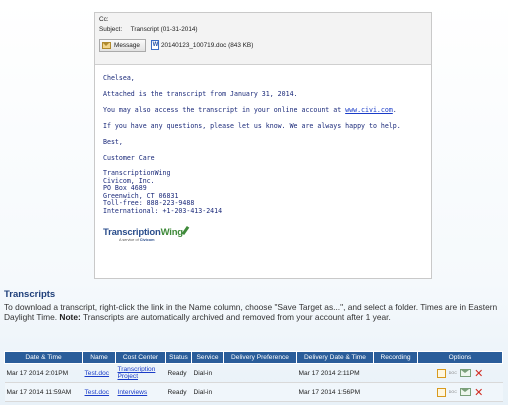 Image resolution: width=508 pixels, height=405 pixels. Describe the element at coordinates (99, 357) in the screenshot. I see `col-name: Name` at that location.